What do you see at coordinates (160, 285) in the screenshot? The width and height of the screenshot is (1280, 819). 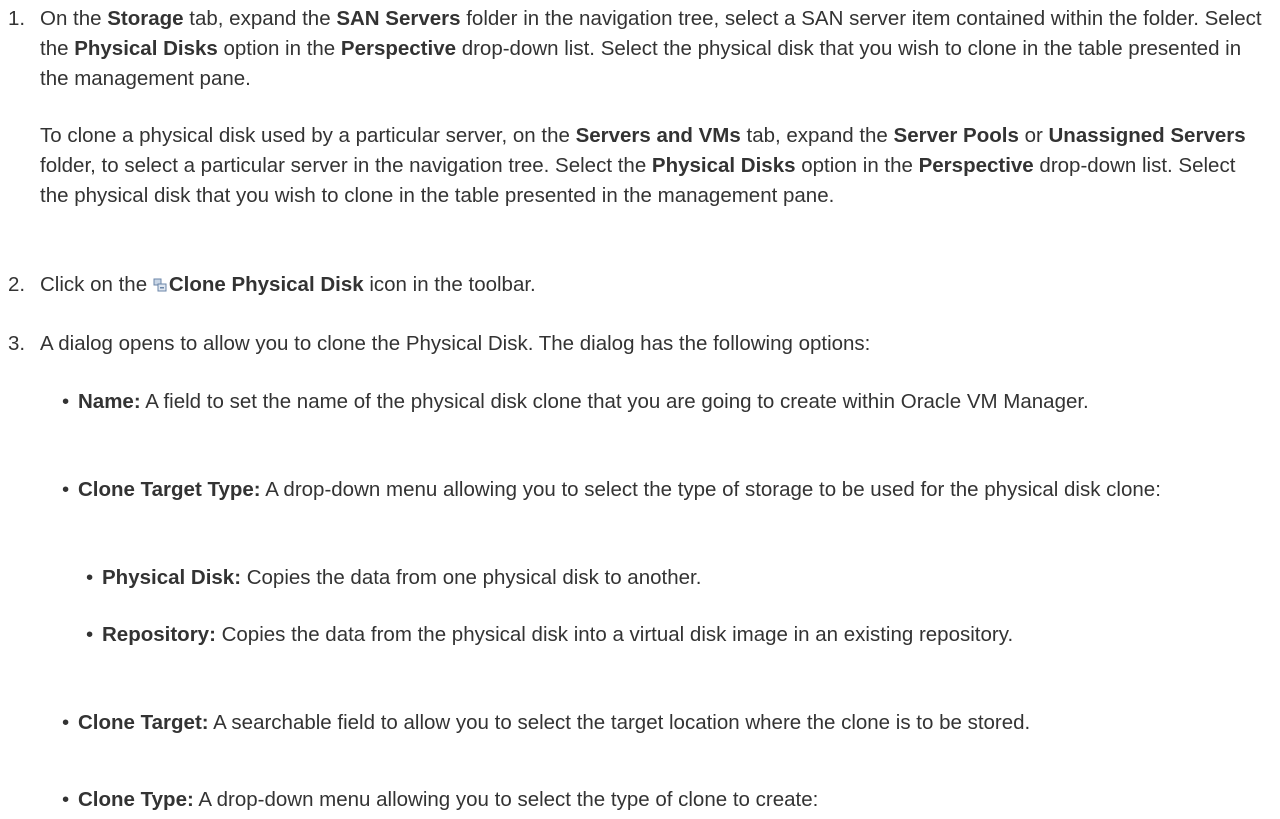 I see `clone-physical-disk-icon` at bounding box center [160, 285].